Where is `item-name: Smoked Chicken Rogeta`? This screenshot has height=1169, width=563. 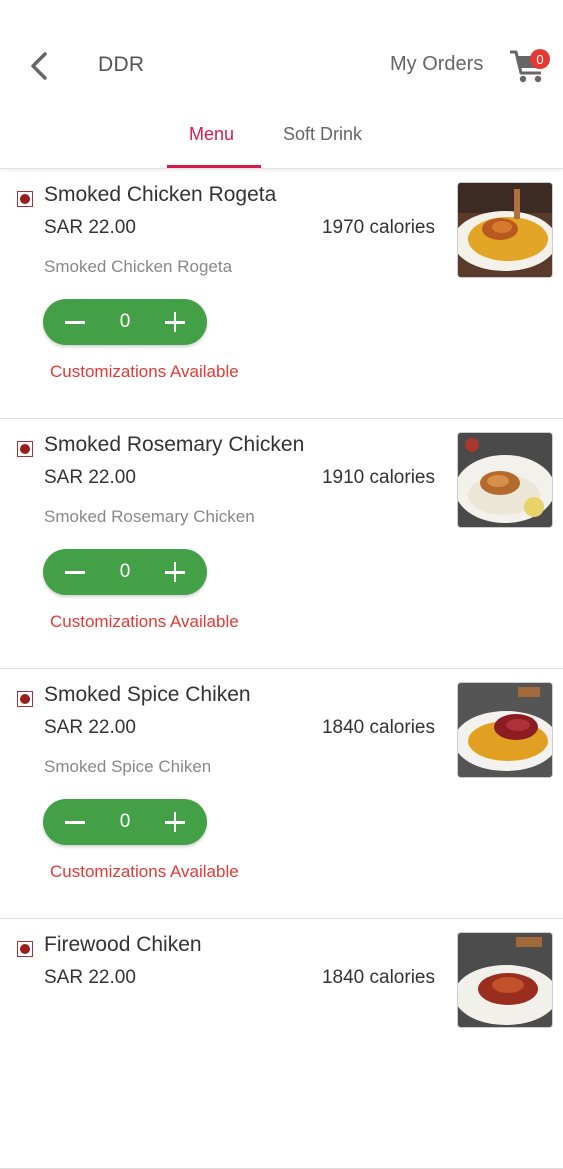 item-name: Smoked Chicken Rogeta is located at coordinates (160, 194).